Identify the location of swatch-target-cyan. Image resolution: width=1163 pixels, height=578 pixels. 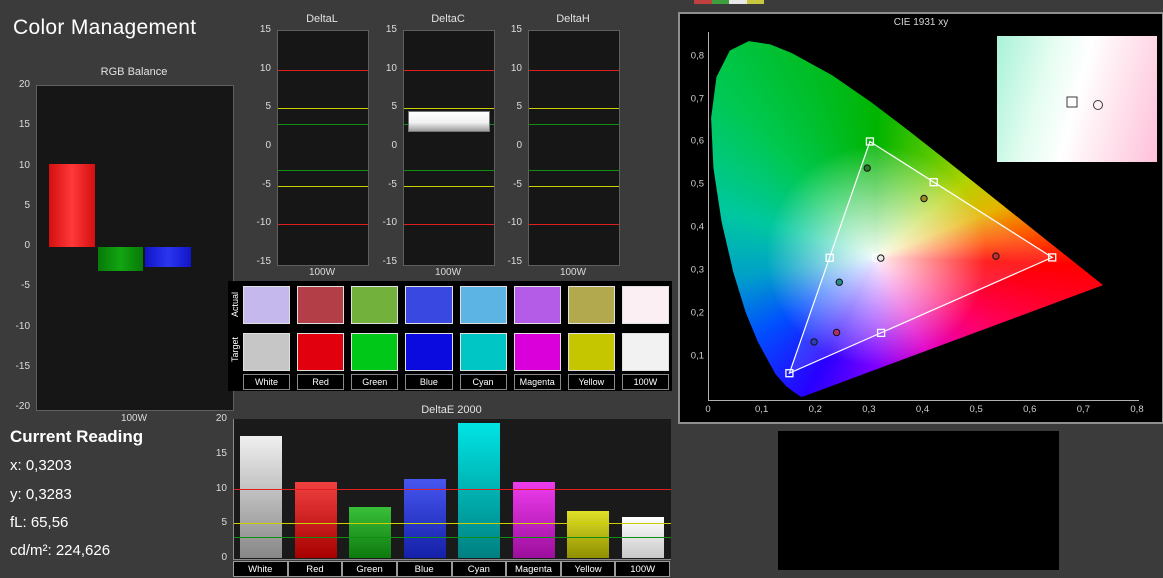
(483, 352).